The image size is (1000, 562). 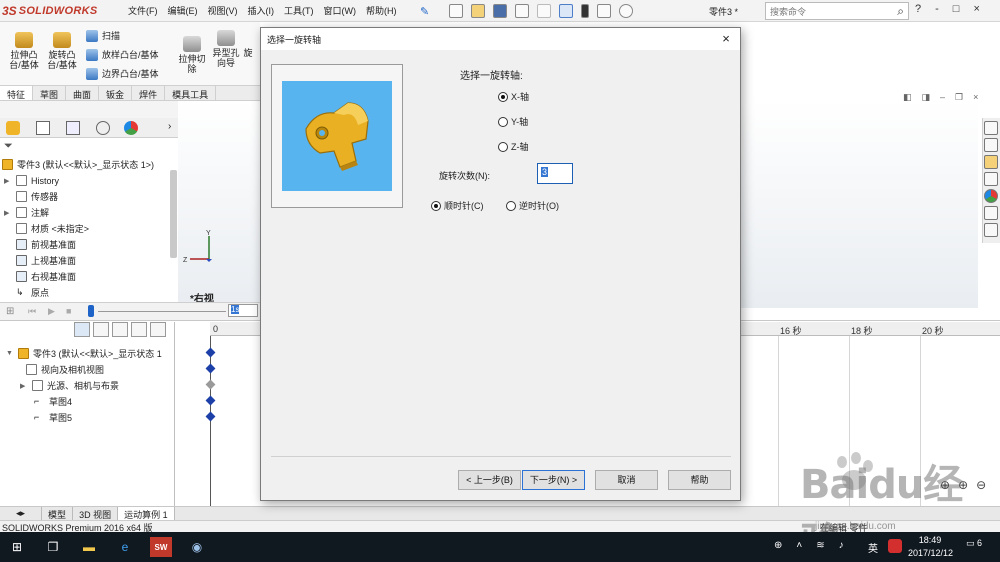 I want to click on sweep-button: 扫描, so click(x=103, y=35).